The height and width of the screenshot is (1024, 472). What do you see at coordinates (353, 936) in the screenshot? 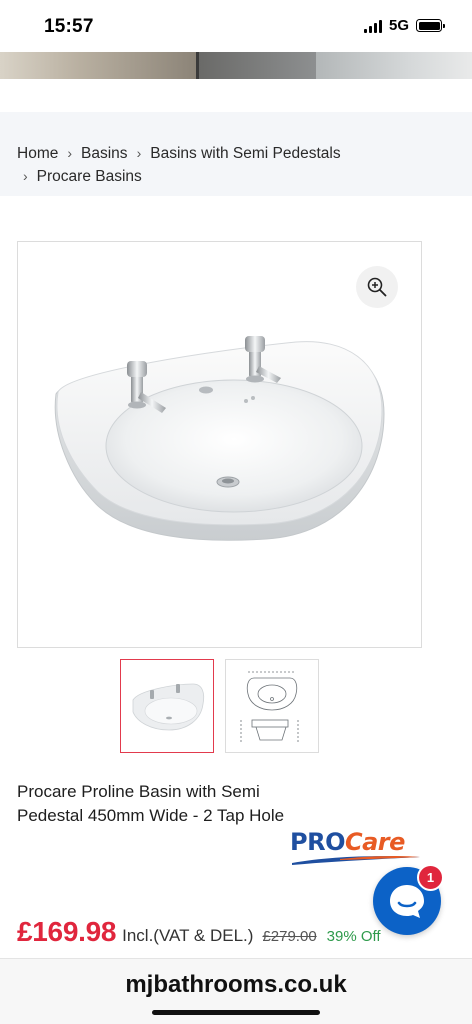
I see `discount-label: 39% Off` at bounding box center [353, 936].